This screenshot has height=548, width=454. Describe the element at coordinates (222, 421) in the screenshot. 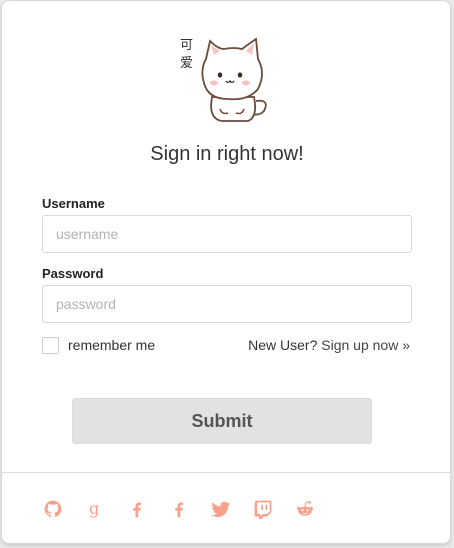

I see `submit-button: Submit` at that location.